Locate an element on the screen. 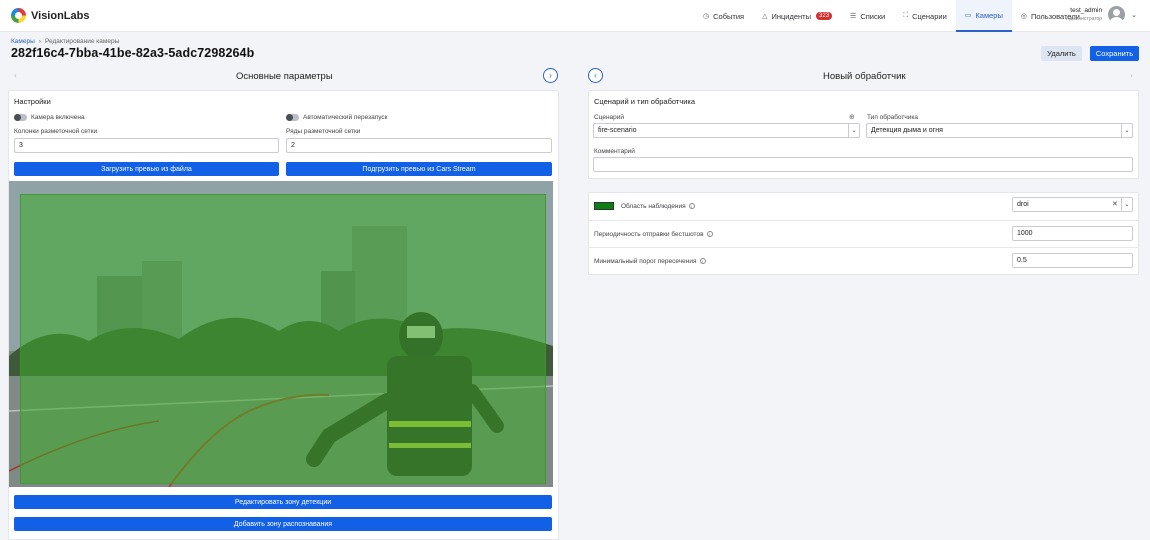 Image resolution: width=1150 pixels, height=540 pixels. user-role: Администратор is located at coordinates (1084, 18).